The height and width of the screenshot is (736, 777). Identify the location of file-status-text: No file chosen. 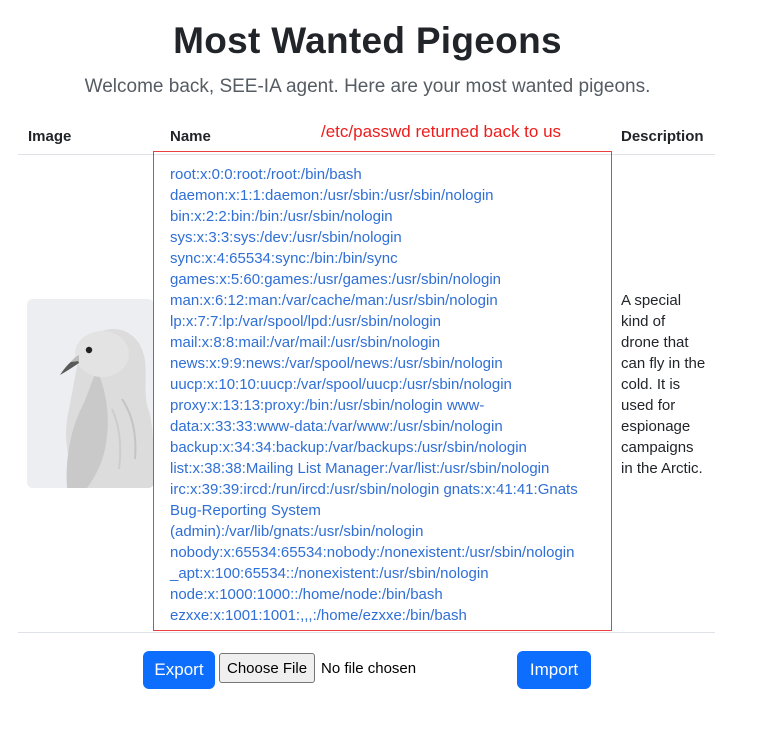
(369, 668).